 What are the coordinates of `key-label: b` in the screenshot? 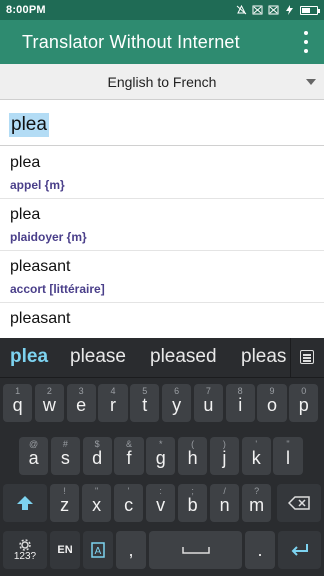 It's located at (192, 504).